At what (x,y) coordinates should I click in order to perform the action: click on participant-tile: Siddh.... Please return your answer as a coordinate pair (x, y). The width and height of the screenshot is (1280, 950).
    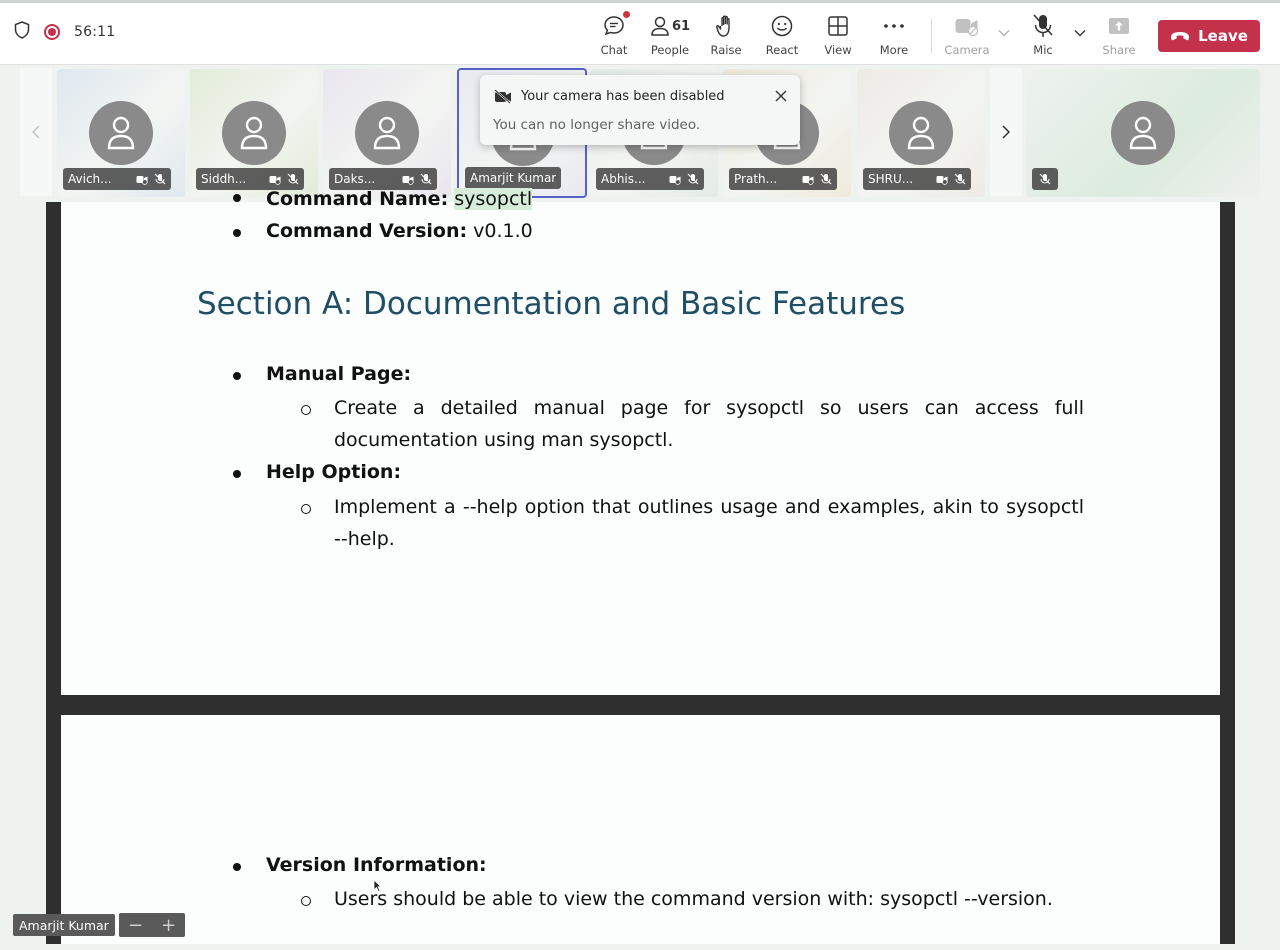
    Looking at the image, I should click on (254, 133).